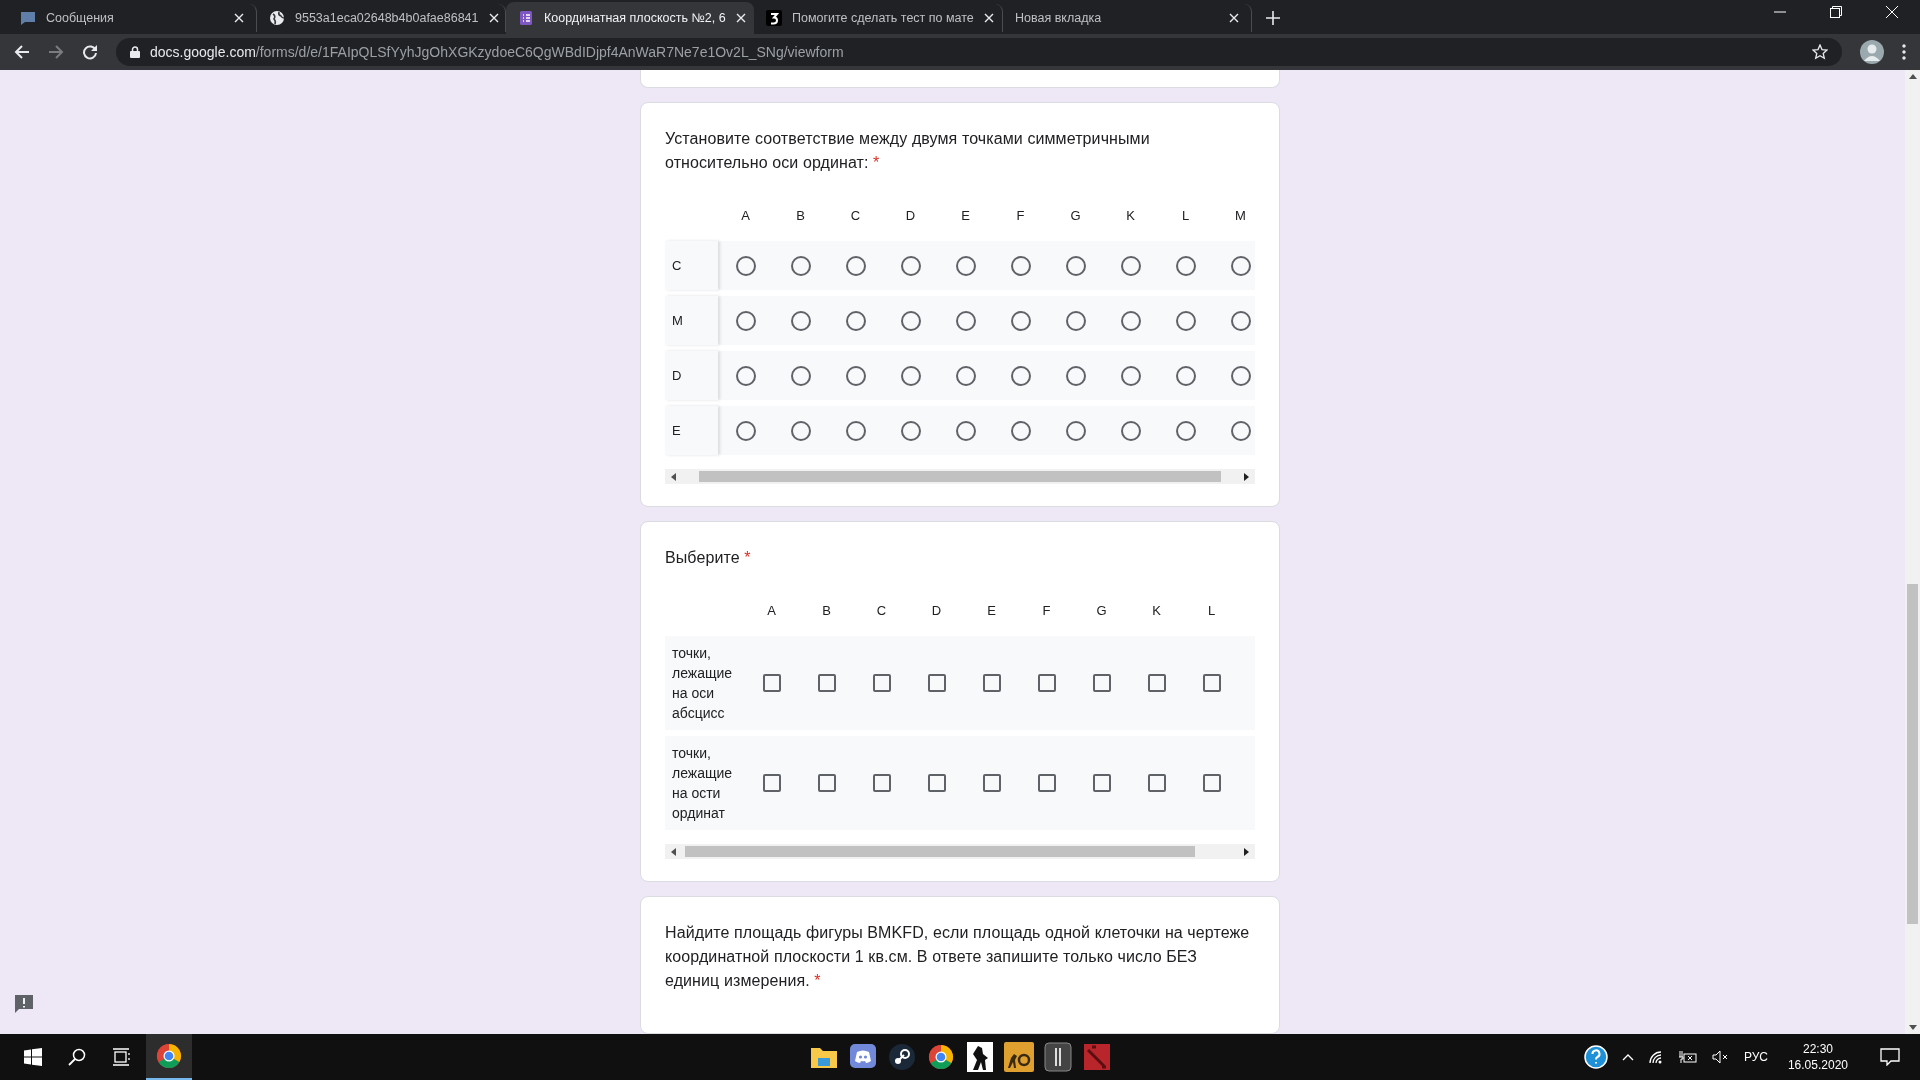 This screenshot has width=1920, height=1080. Describe the element at coordinates (1755, 1057) in the screenshot. I see `language-indicator: РУС` at that location.